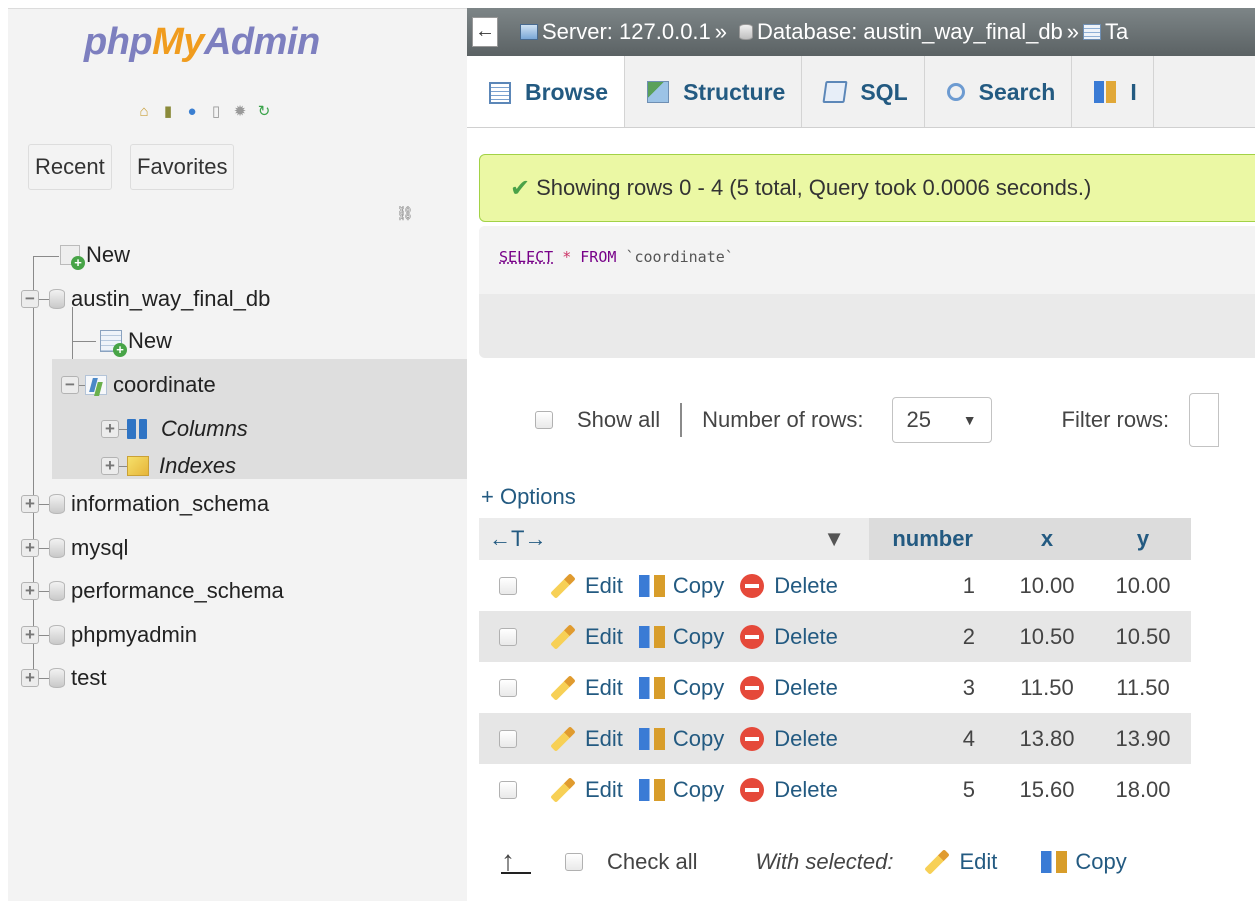 The width and height of the screenshot is (1255, 901). What do you see at coordinates (626, 32) in the screenshot?
I see `breadcrumb-server: Server: 127.0.0.1` at bounding box center [626, 32].